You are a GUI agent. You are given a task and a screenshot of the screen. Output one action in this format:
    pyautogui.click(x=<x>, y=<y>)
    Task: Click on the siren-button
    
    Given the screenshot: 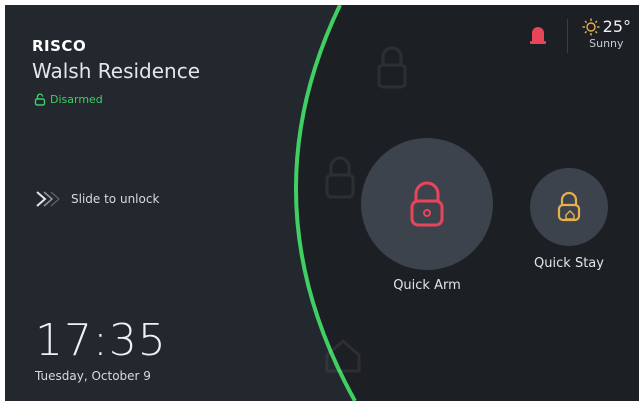 What is the action you would take?
    pyautogui.click(x=538, y=38)
    